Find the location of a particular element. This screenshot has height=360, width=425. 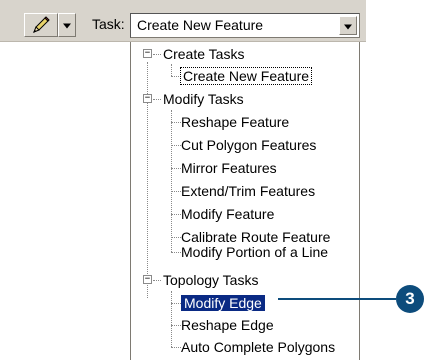

tree-item-reshape-edge: Reshape Edge is located at coordinates (227, 325).